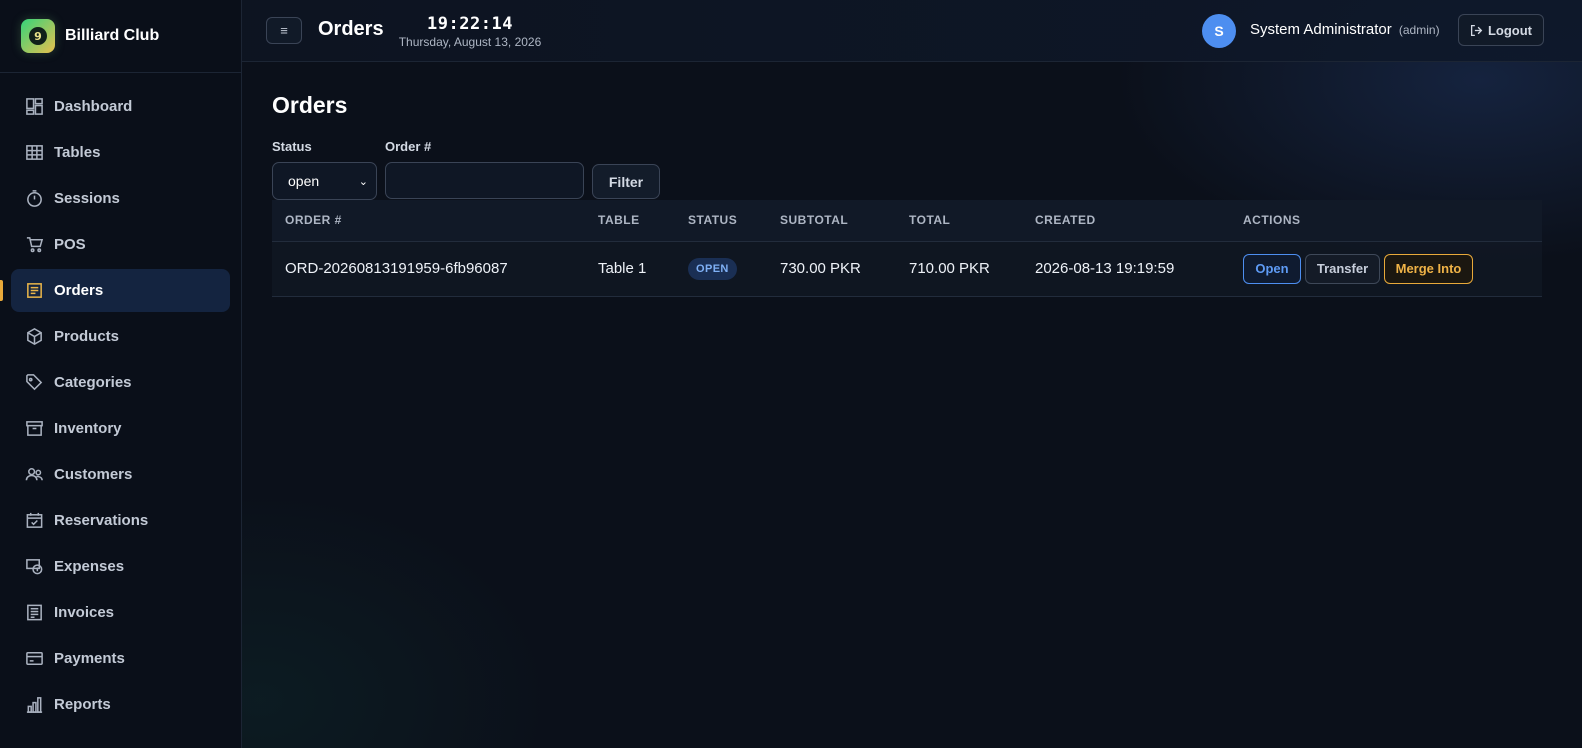  I want to click on order-number-input, so click(484, 180).